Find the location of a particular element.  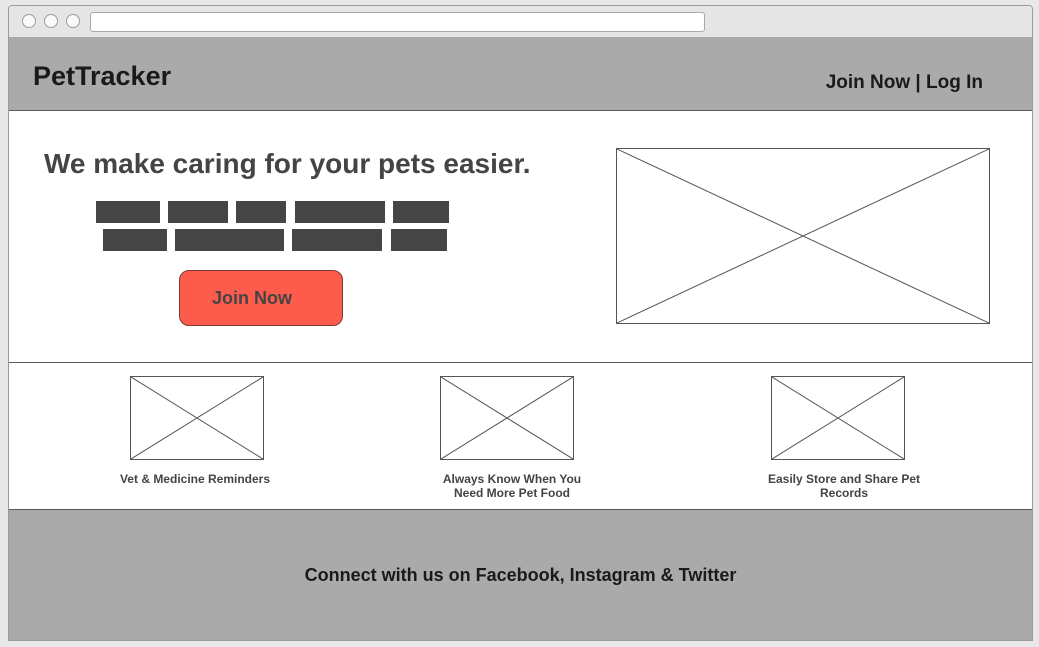

minimize-window-button is located at coordinates (51, 21).